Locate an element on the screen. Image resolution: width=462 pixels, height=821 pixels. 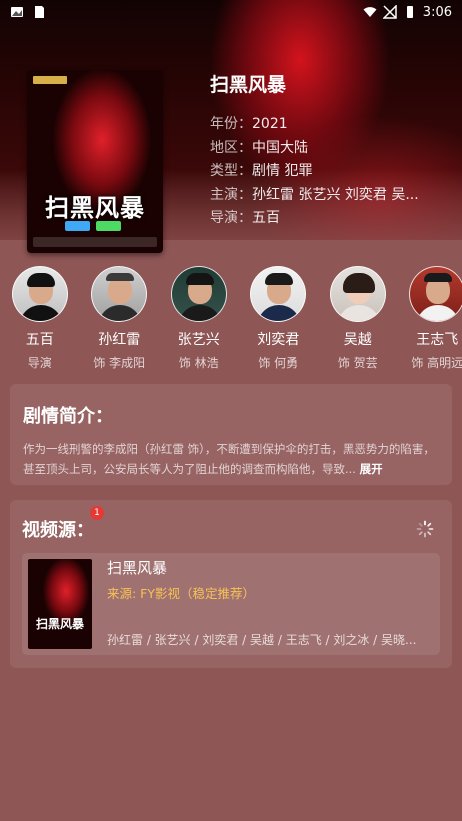
poster-brand-tag is located at coordinates (50, 80).